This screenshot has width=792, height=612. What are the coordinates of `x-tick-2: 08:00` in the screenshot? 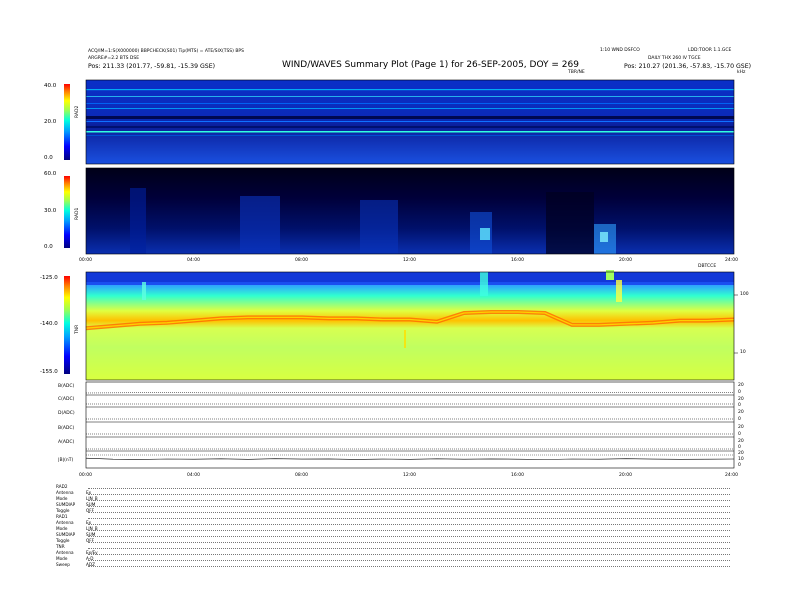 It's located at (301, 260).